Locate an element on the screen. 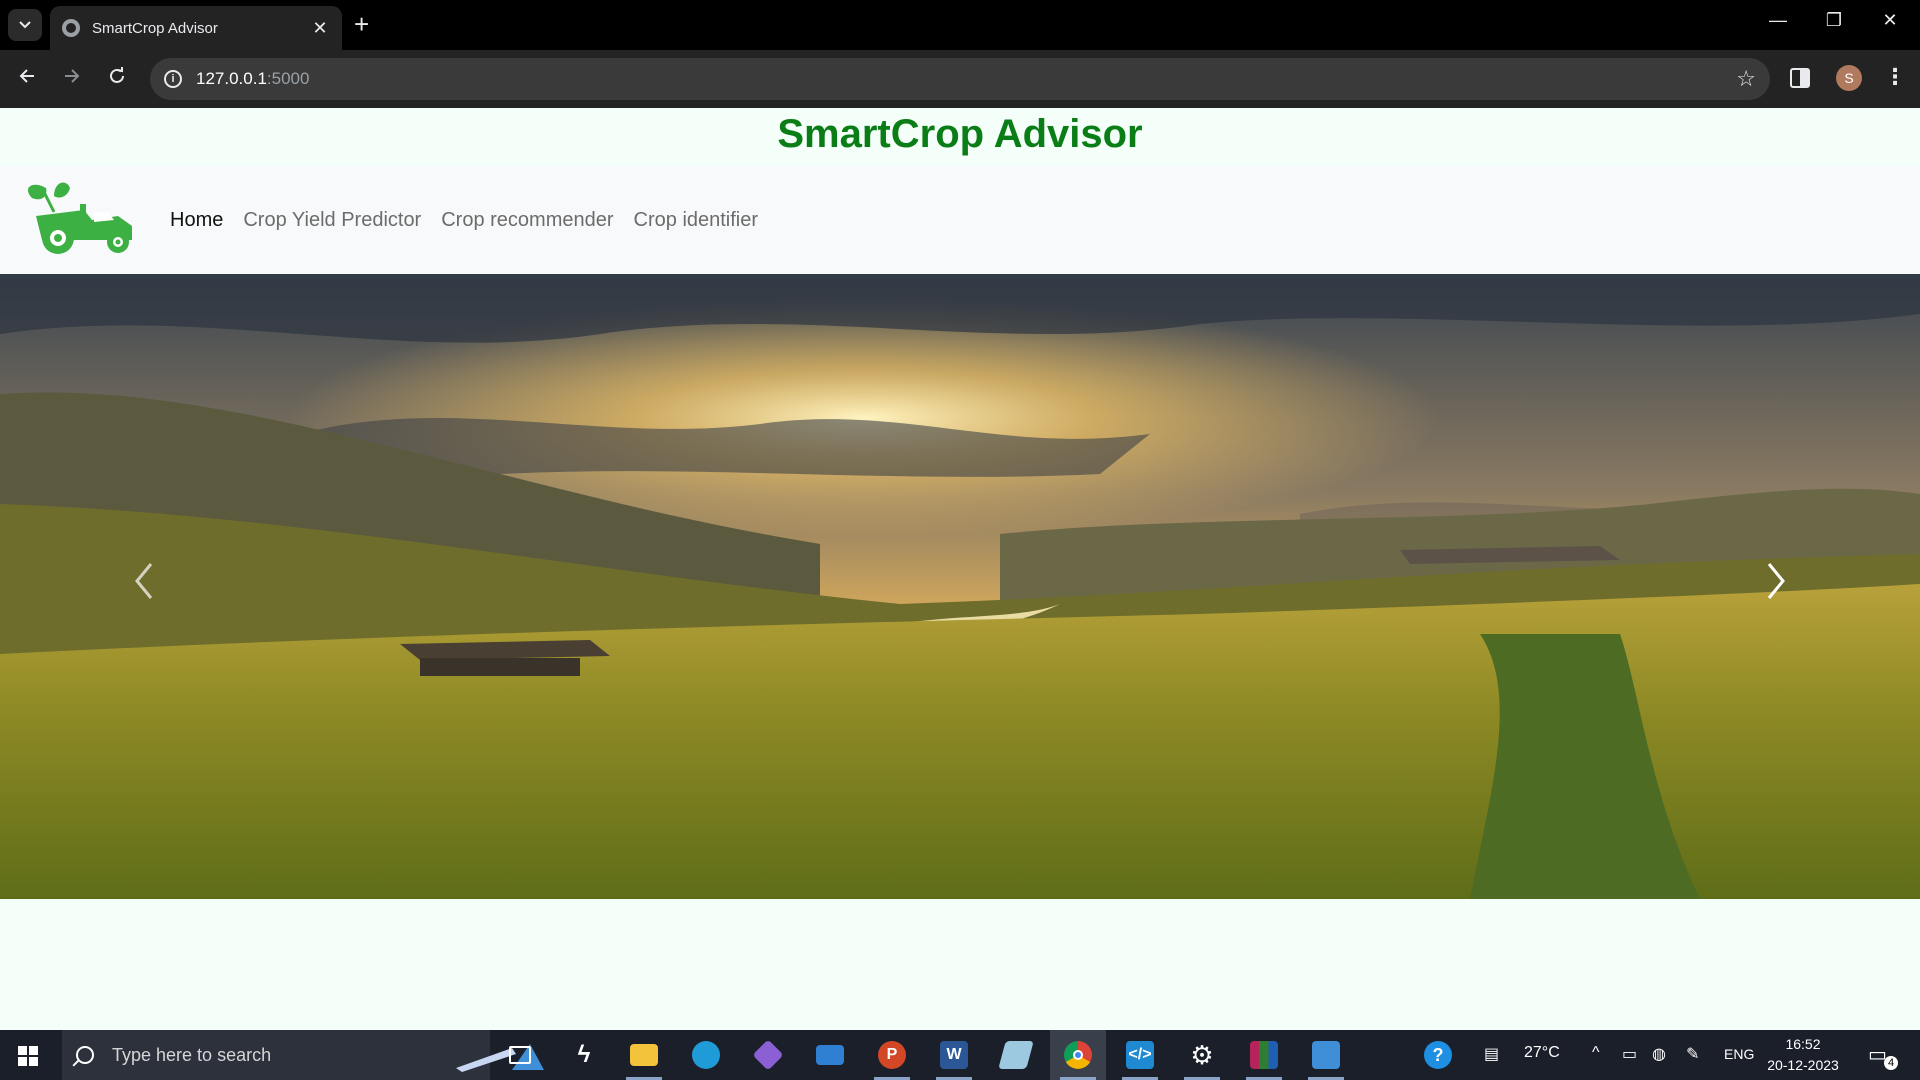 This screenshot has height=1080, width=1920. close-window-button: ✕ is located at coordinates (1890, 20).